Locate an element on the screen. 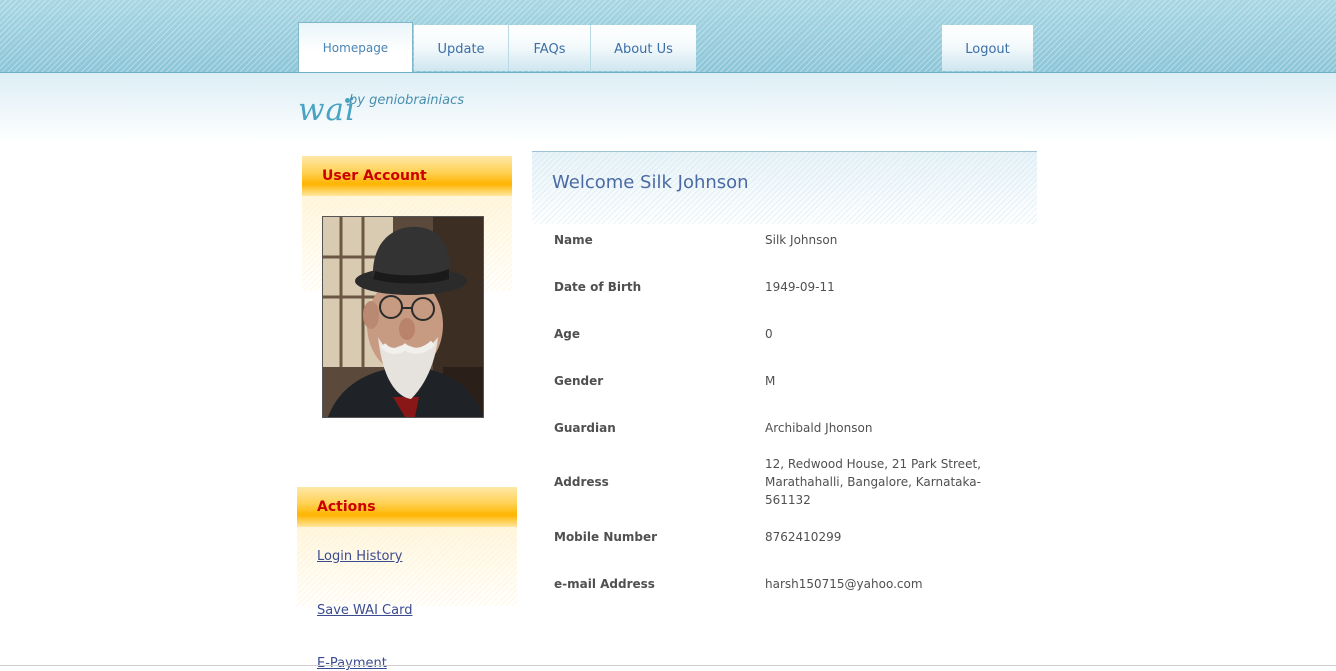 The height and width of the screenshot is (671, 1336). tab-faqs: FAQs is located at coordinates (550, 48).